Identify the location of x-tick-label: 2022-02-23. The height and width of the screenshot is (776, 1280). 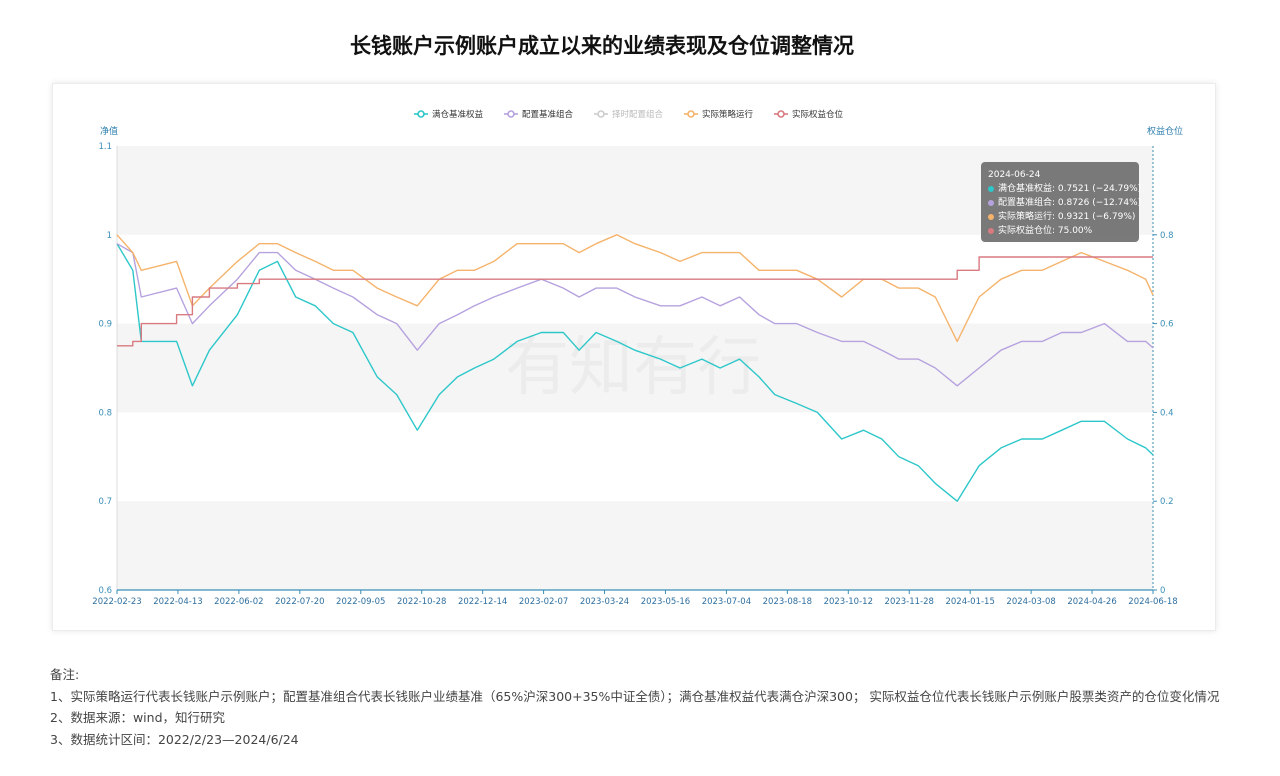
(116, 602).